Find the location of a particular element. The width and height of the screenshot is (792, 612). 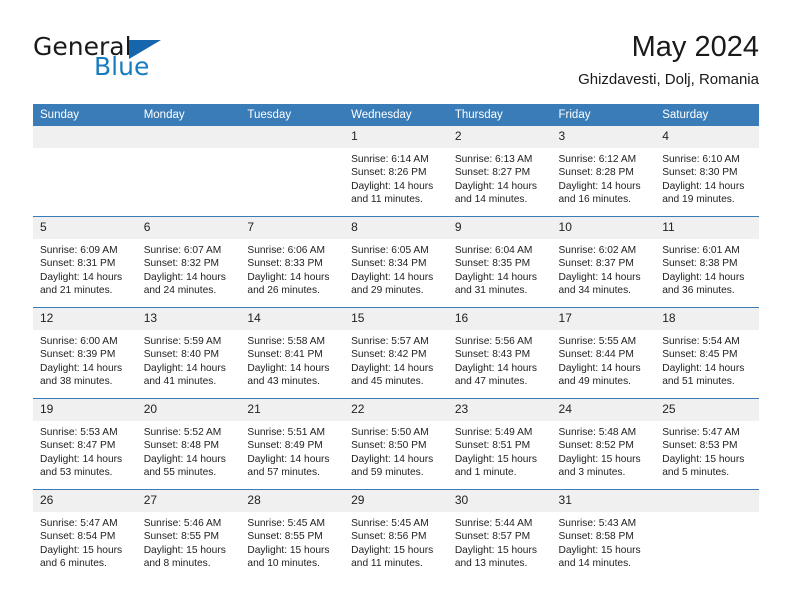

daylight-text-line2: and 8 minutes. is located at coordinates (177, 563).